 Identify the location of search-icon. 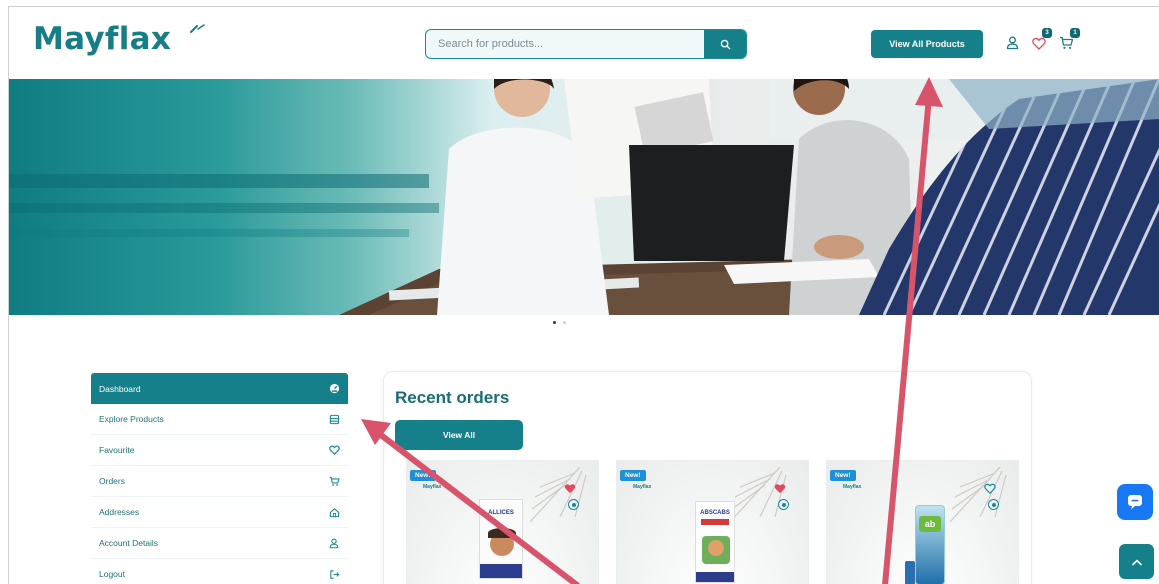
(725, 44).